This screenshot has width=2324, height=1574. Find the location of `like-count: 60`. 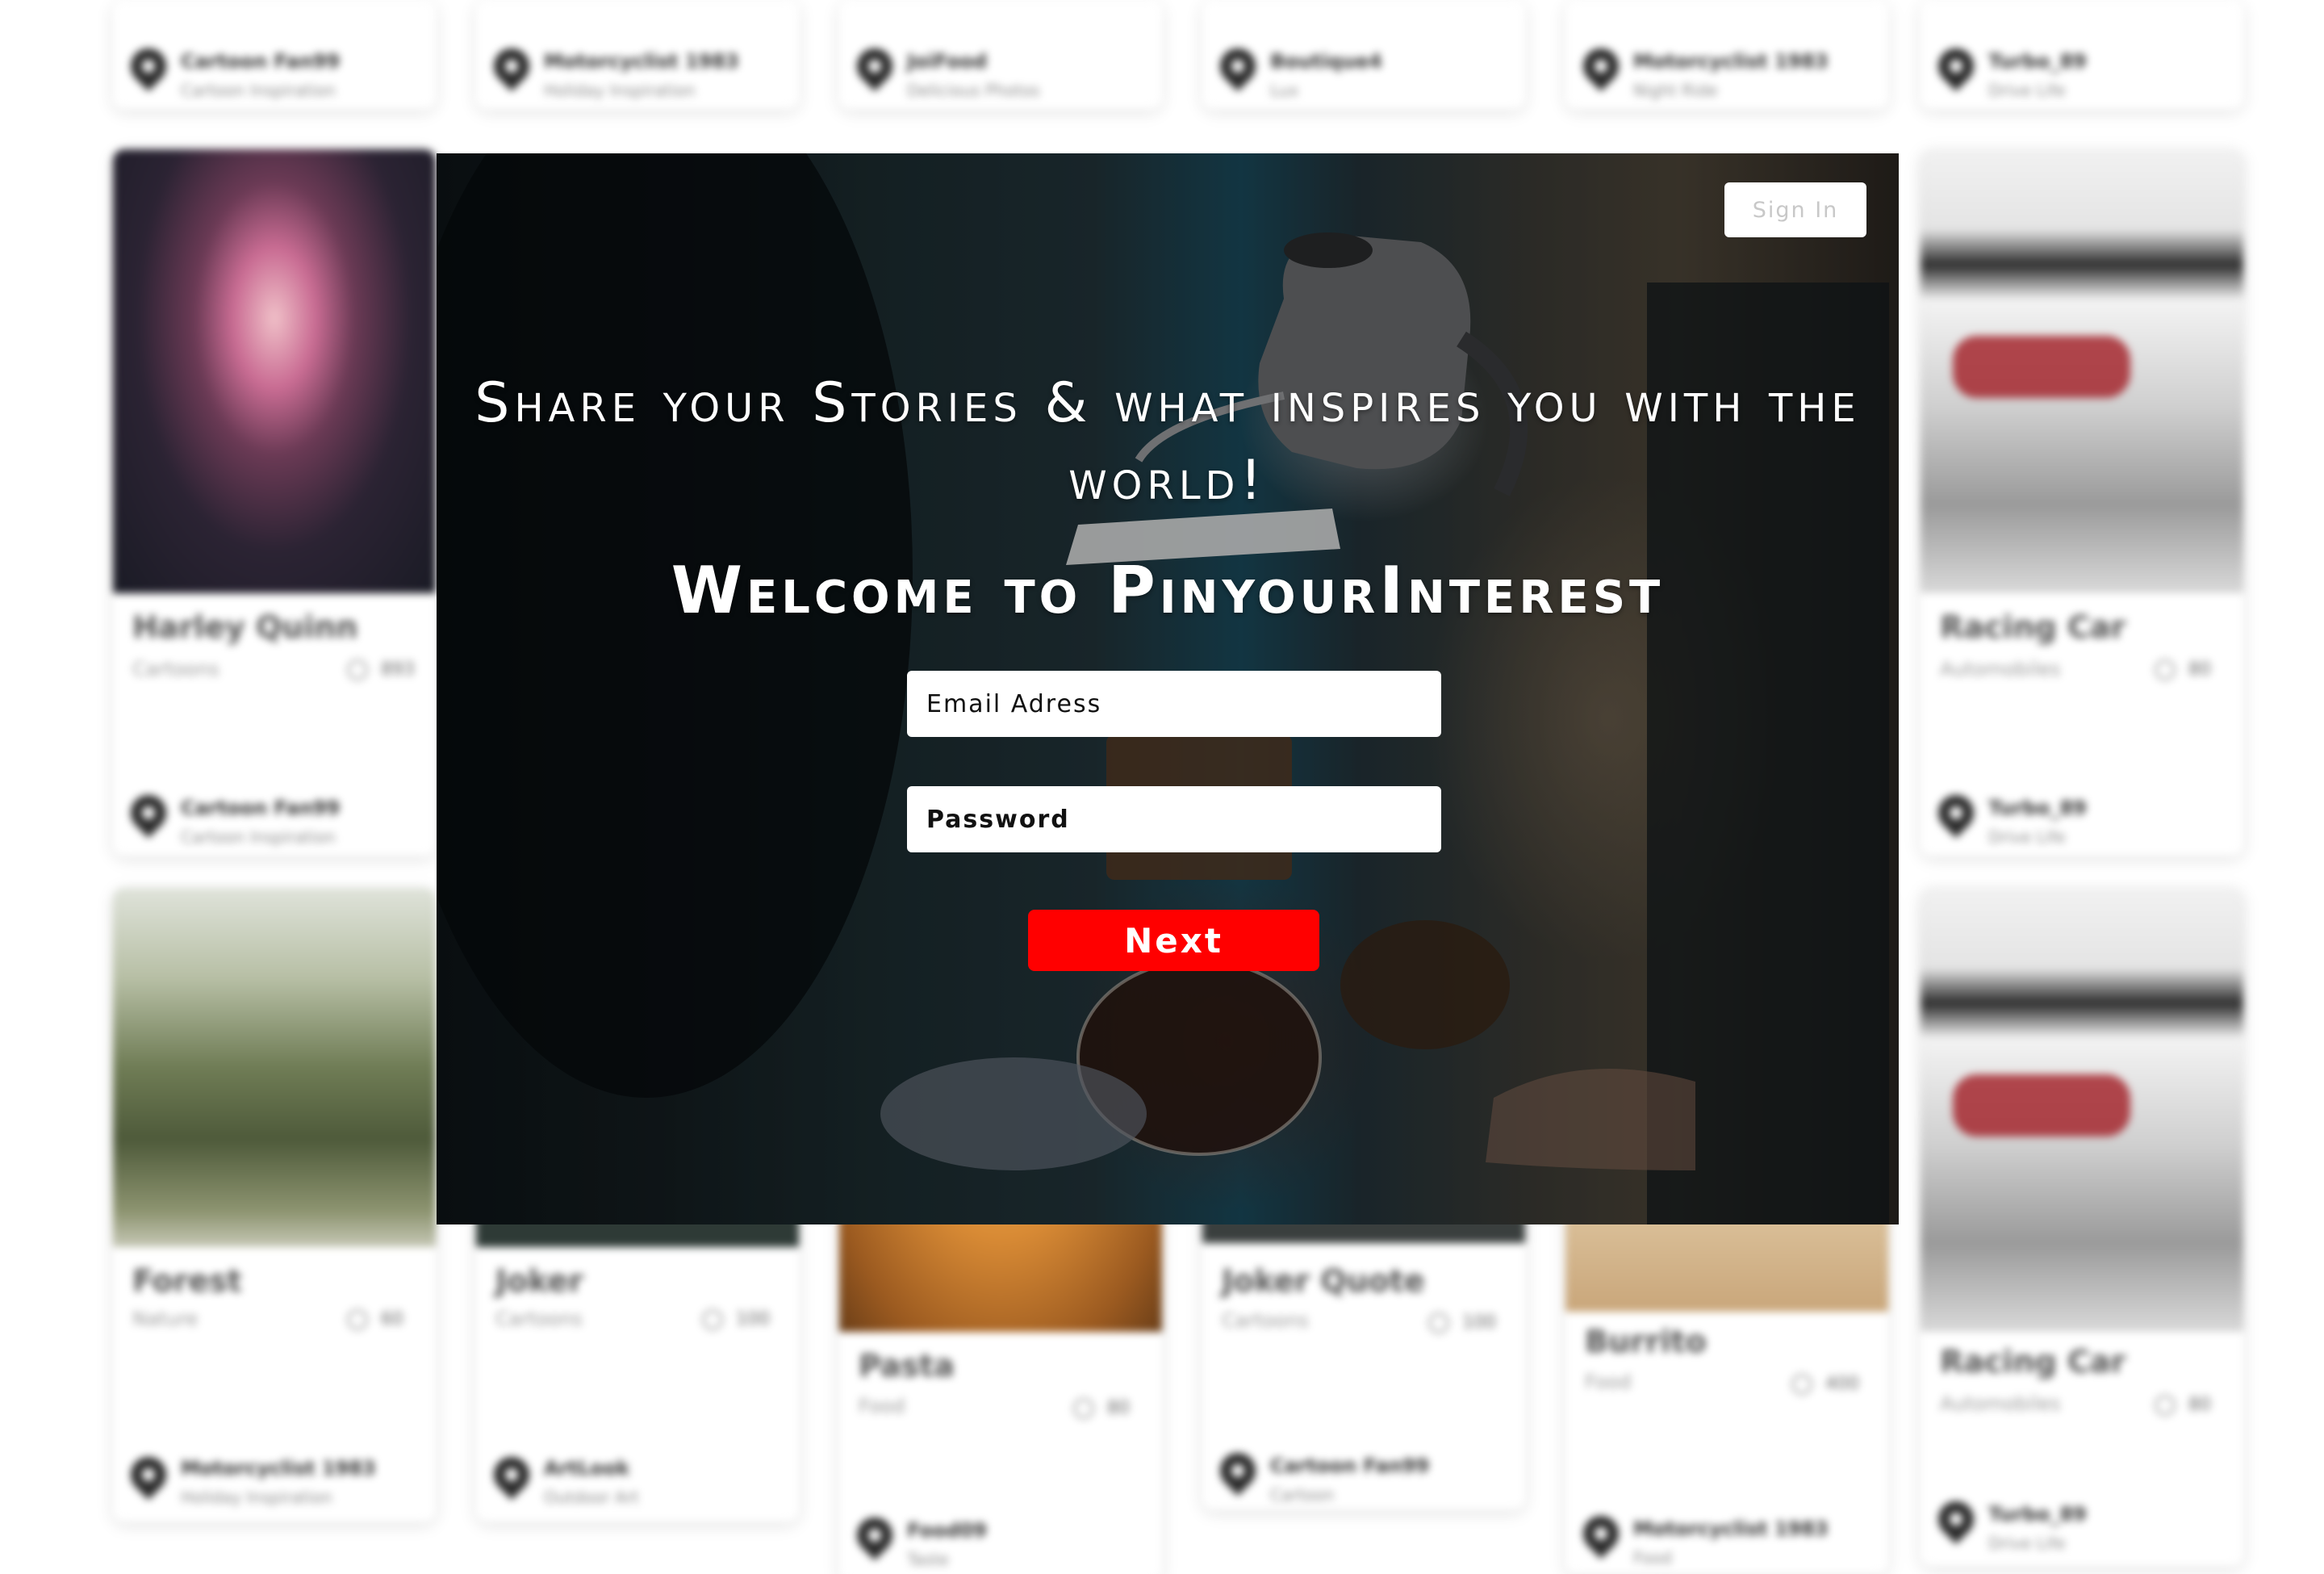

like-count: 60 is located at coordinates (392, 1319).